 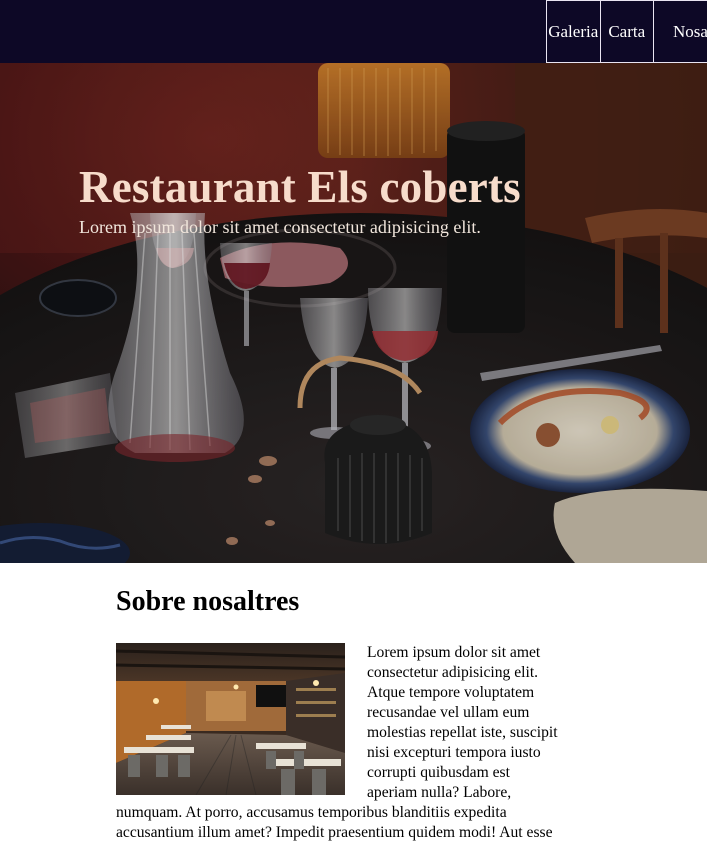 I want to click on hero-title: Restaurant Els coberts, so click(x=300, y=187).